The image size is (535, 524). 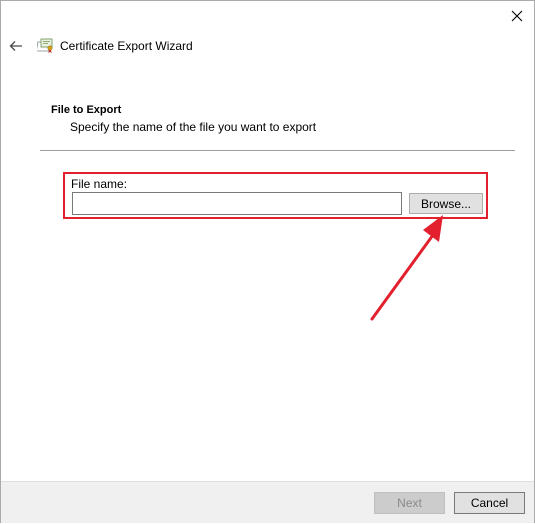 I want to click on close-button, so click(x=517, y=16).